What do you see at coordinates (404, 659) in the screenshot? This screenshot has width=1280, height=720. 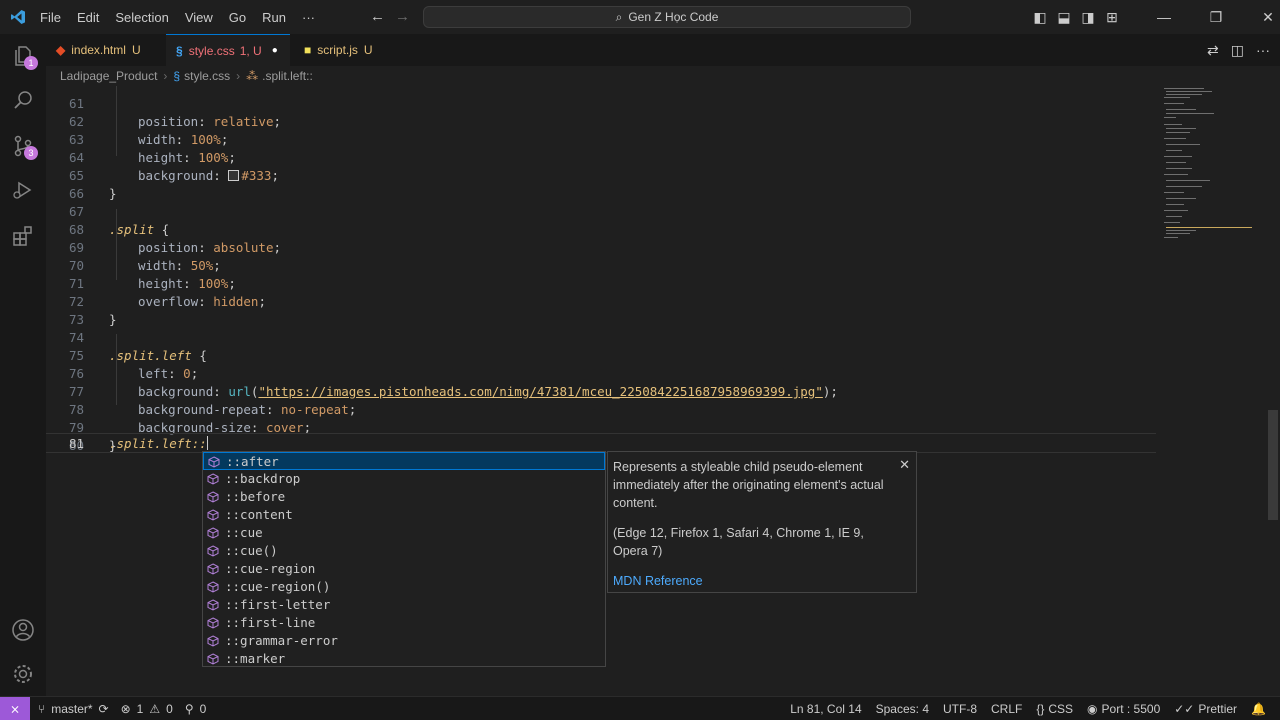 I see `suggestion-item: ::marker` at bounding box center [404, 659].